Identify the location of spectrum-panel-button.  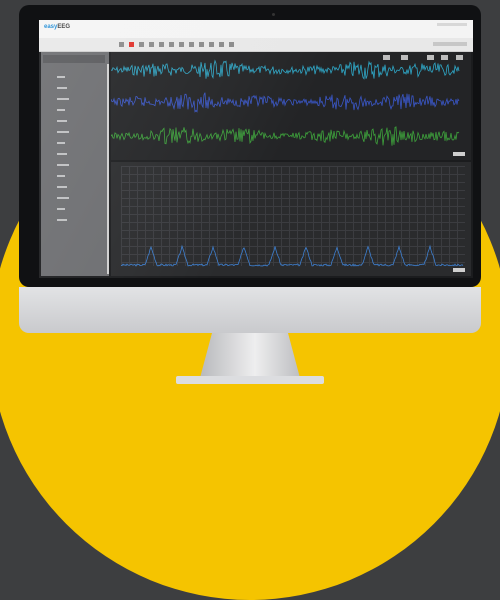
(459, 270).